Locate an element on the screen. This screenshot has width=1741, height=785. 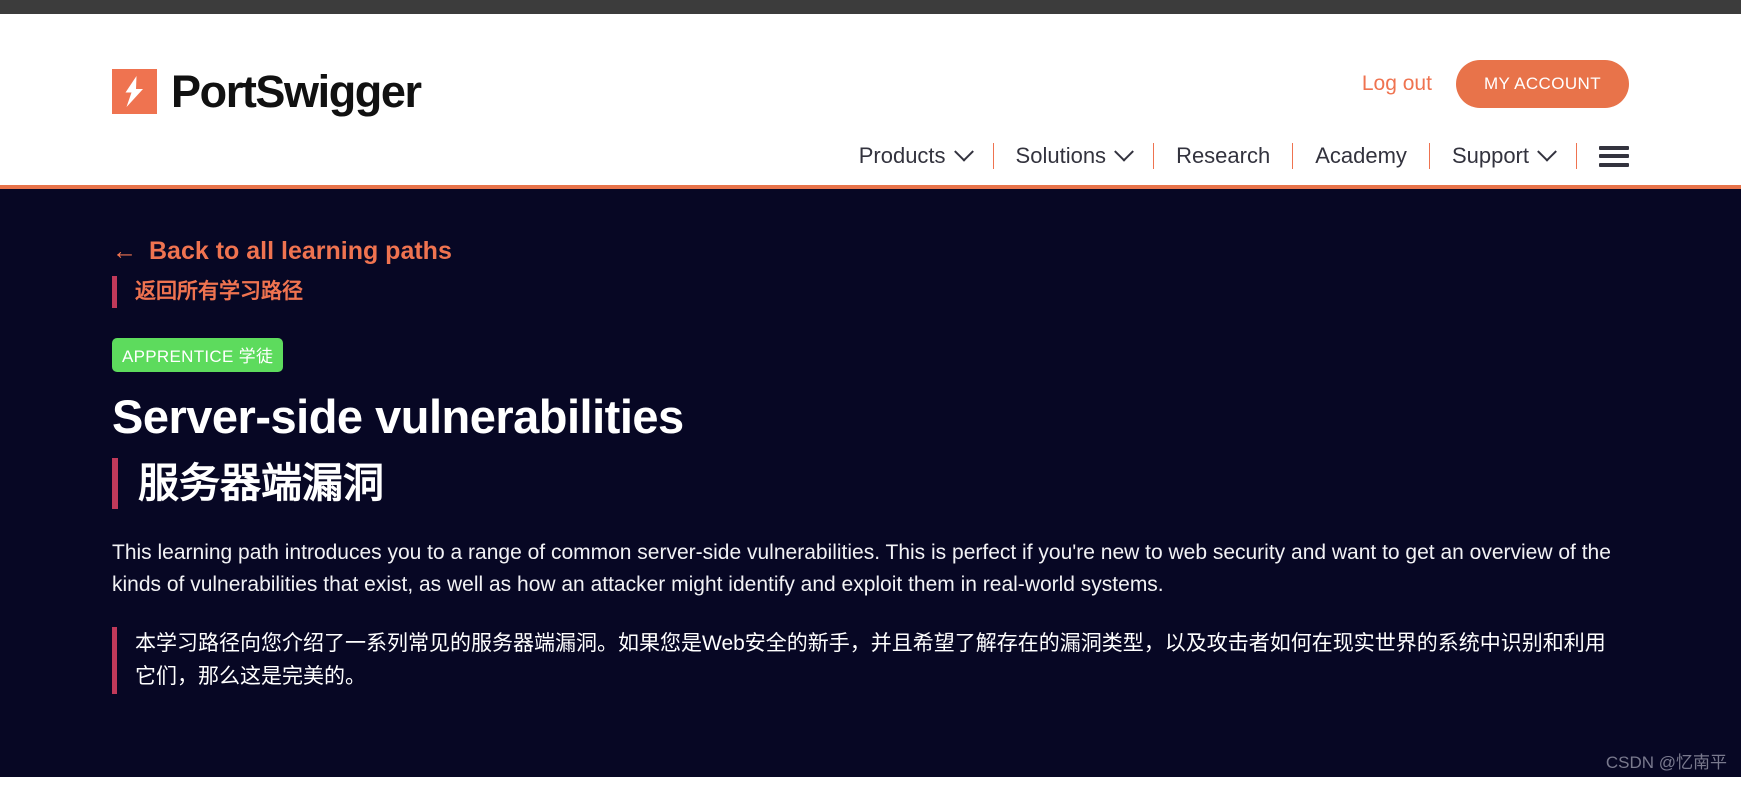
back-to-learning-paths-link: ← Back to all learning paths is located at coordinates (282, 251).